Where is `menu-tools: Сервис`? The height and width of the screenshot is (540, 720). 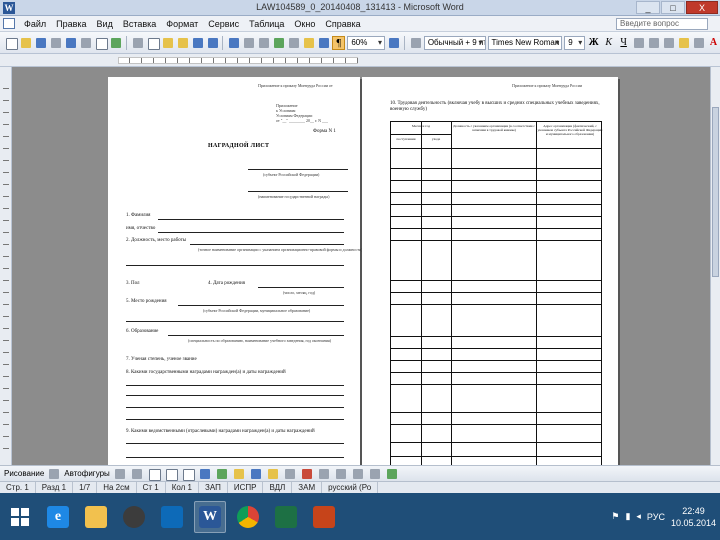 menu-tools: Сервис is located at coordinates (223, 24).